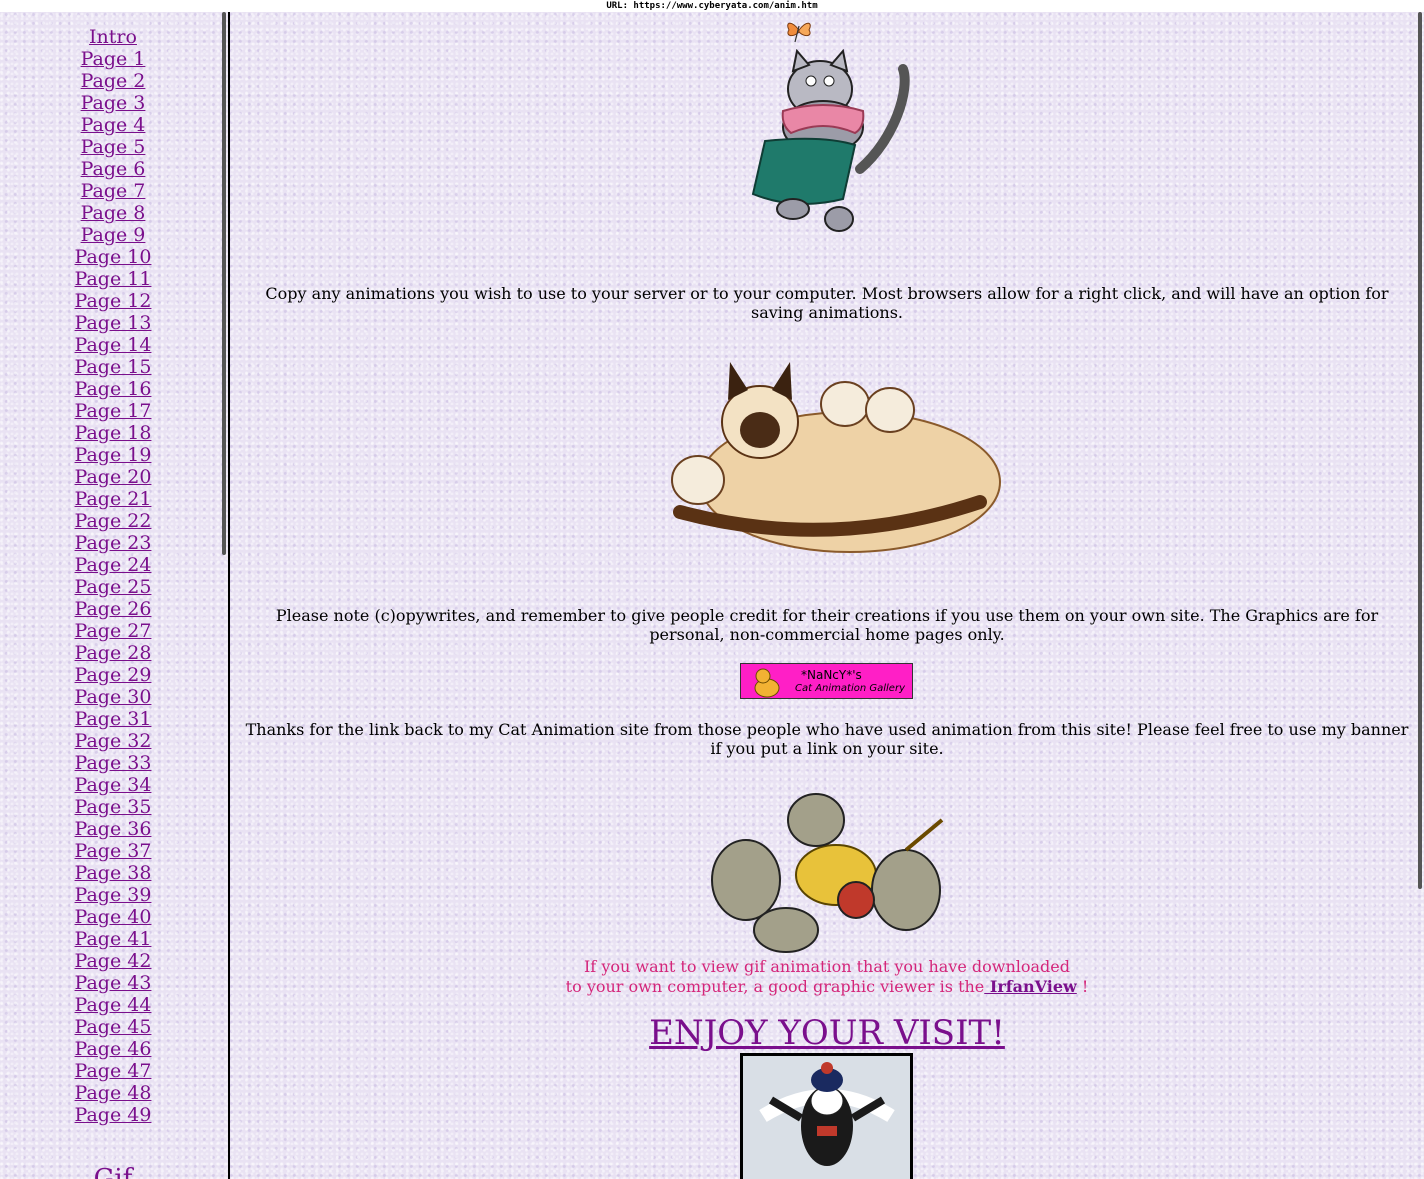 The width and height of the screenshot is (1424, 1179). I want to click on nav-link-page-36: Page 36, so click(113, 829).